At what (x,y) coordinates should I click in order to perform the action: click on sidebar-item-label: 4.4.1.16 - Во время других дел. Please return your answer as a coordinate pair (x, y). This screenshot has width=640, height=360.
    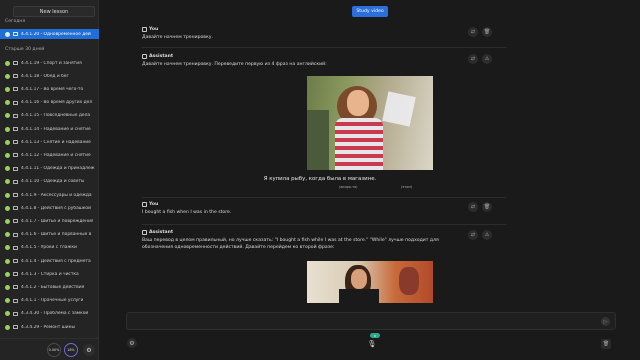
    Looking at the image, I should click on (57, 103).